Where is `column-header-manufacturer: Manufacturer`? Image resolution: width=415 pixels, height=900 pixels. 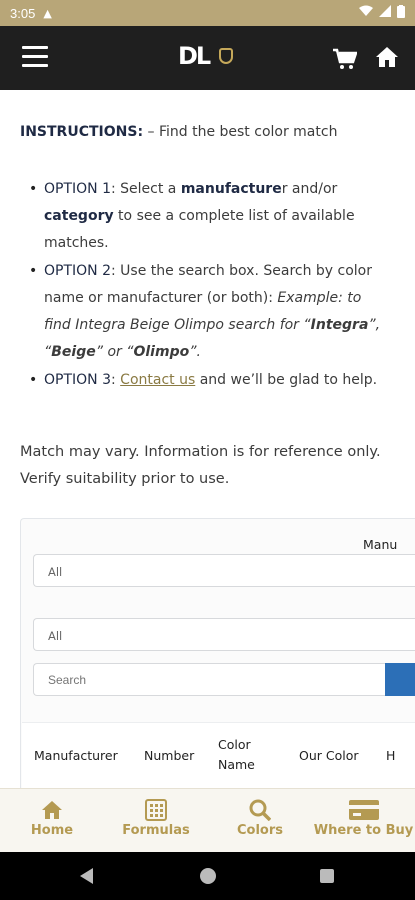 column-header-manufacturer: Manufacturer is located at coordinates (76, 755).